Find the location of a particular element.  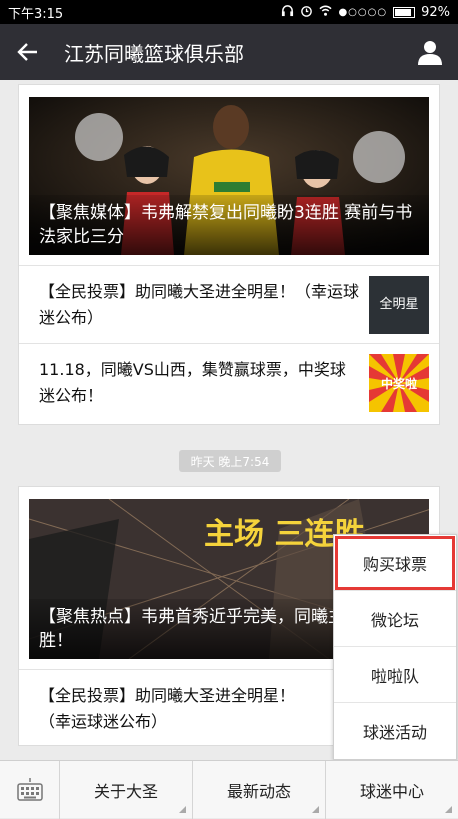

list-item: 【全民投票】助同曦大圣进全明星！（幸运球迷公布） 全明星 is located at coordinates (229, 304).